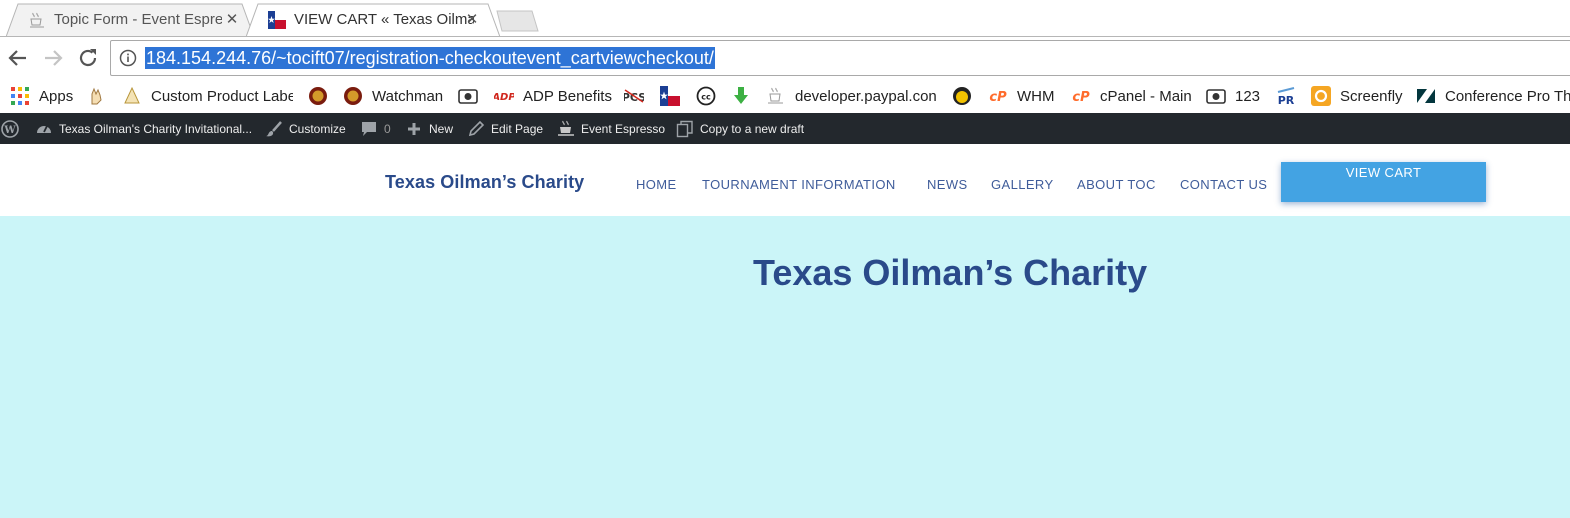 This screenshot has width=1570, height=518. Describe the element at coordinates (1371, 96) in the screenshot. I see `bookmark-label: Screenfly` at that location.